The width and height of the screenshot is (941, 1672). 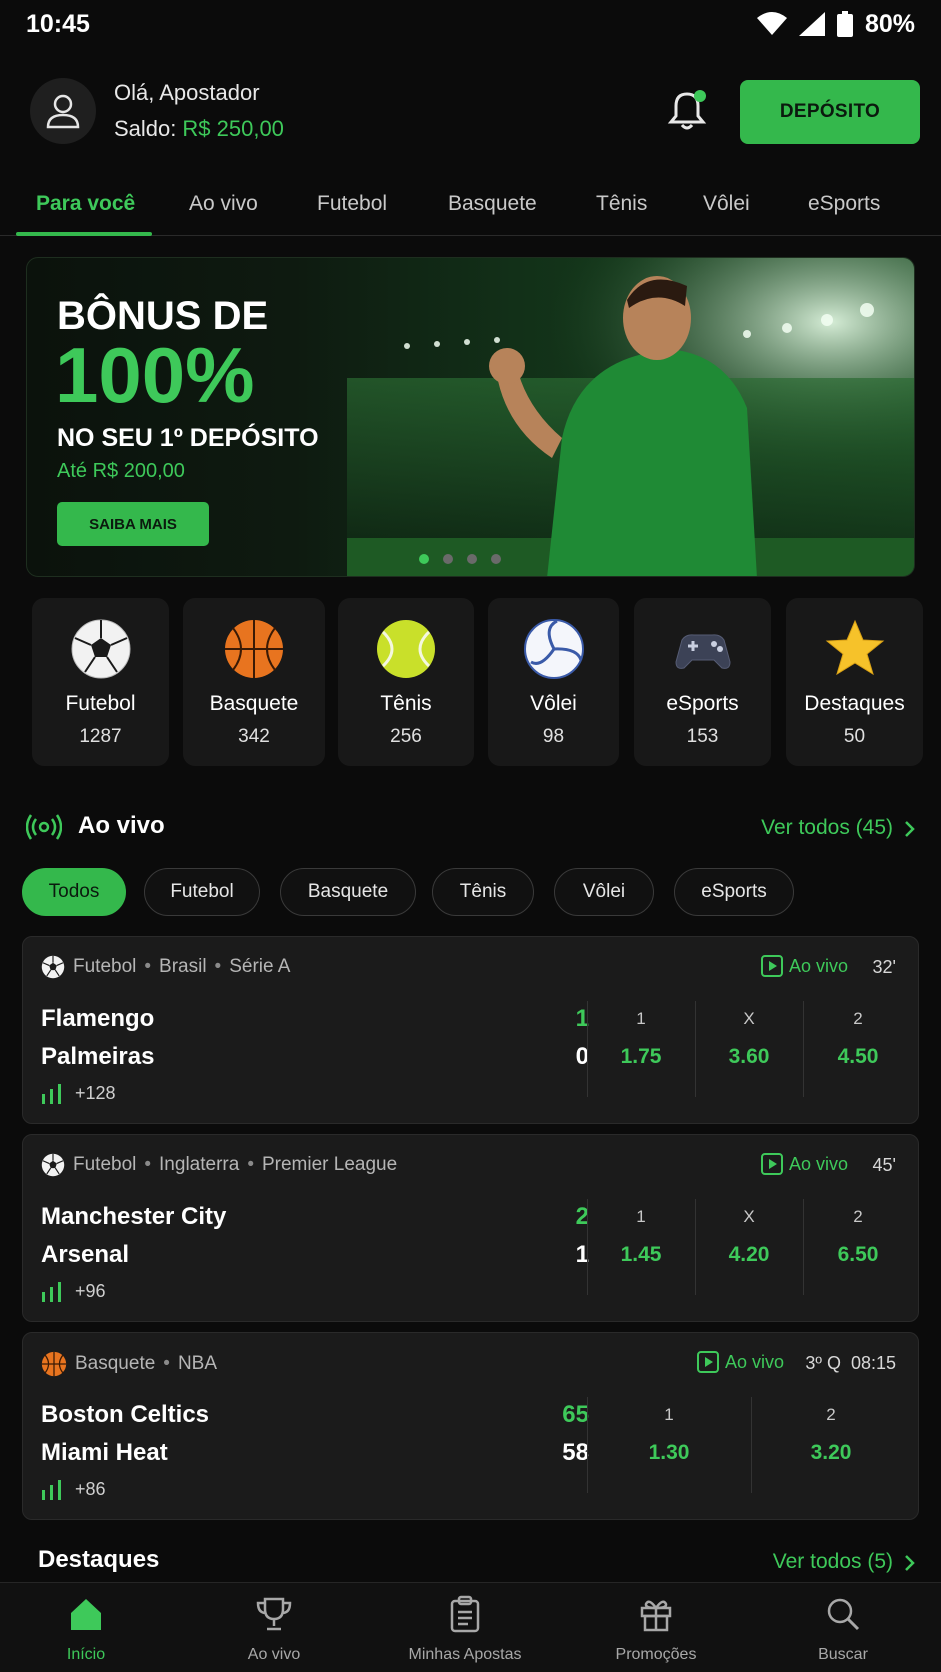 I want to click on nav-minhas-apostas: Minhas Apostas, so click(x=465, y=1629).